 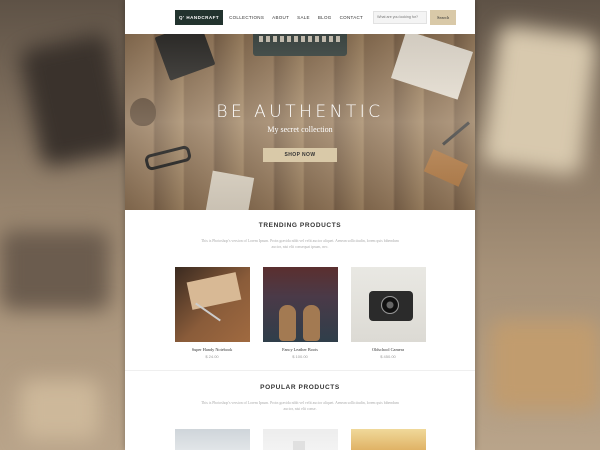 I want to click on popular-title: POPULAR PRODUCTS, so click(x=300, y=387).